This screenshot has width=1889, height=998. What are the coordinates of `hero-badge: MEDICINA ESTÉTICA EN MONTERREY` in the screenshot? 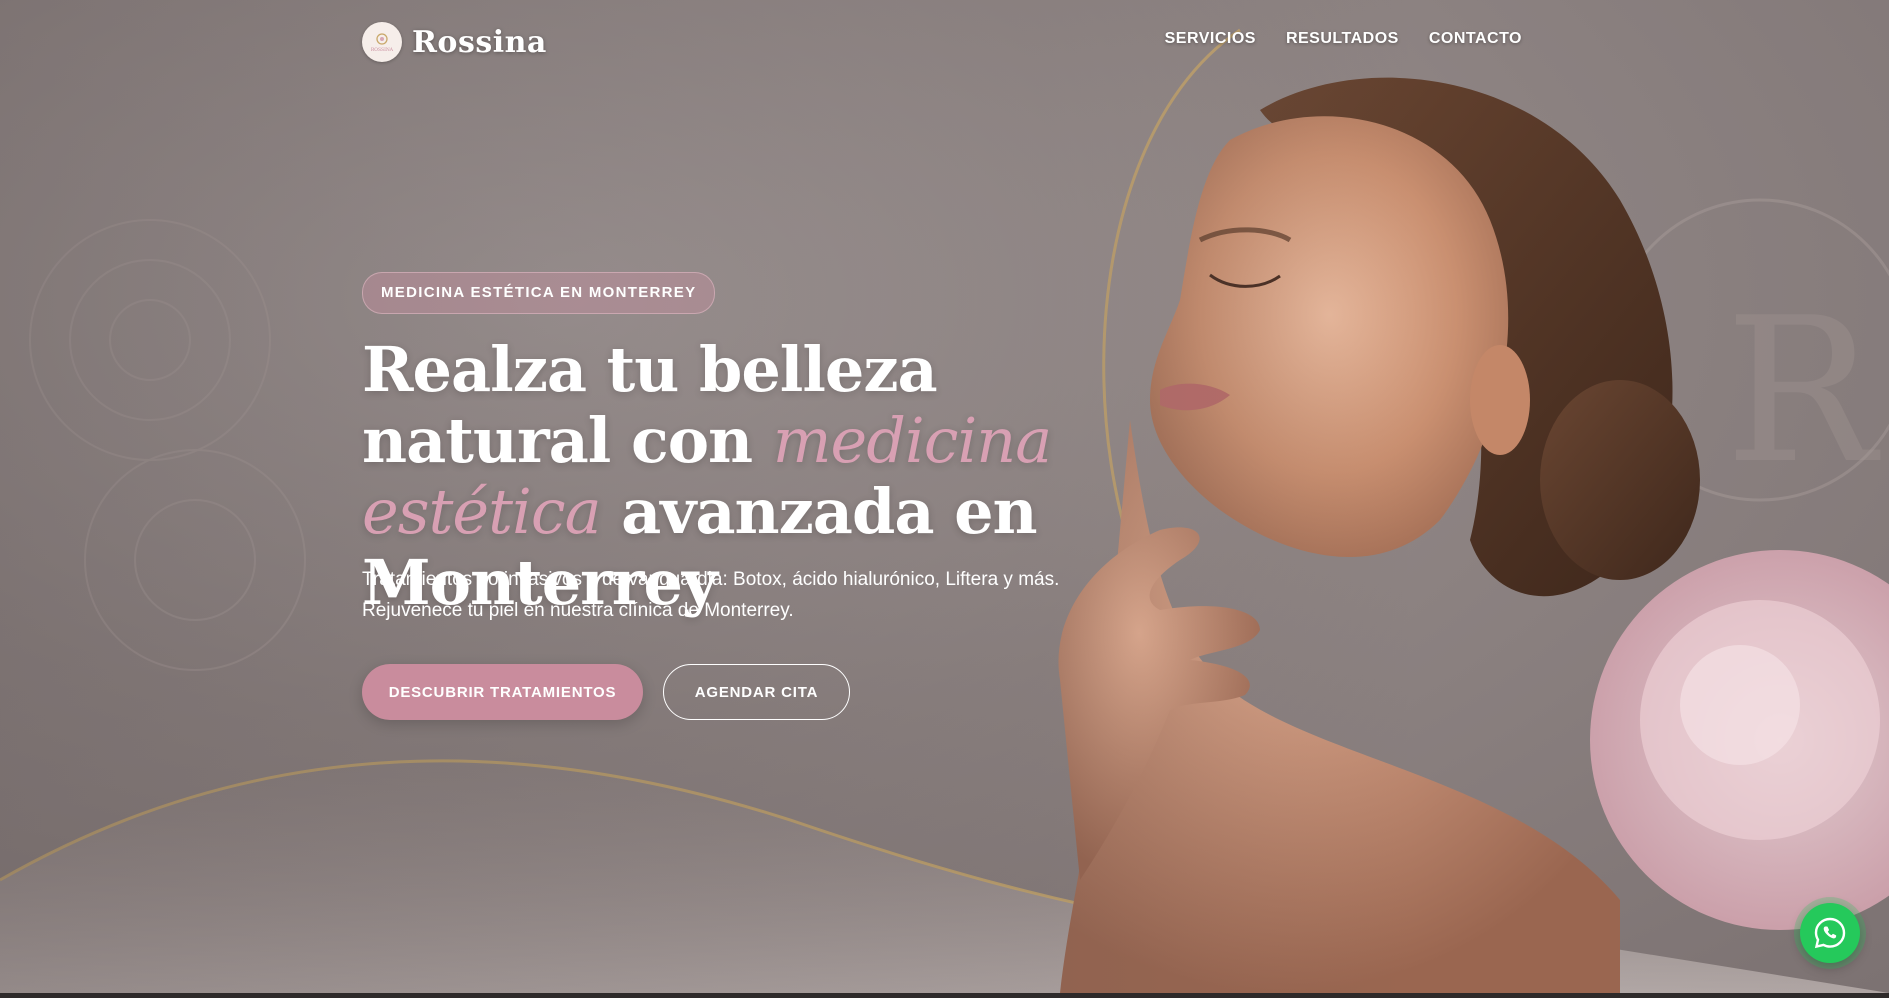 It's located at (539, 293).